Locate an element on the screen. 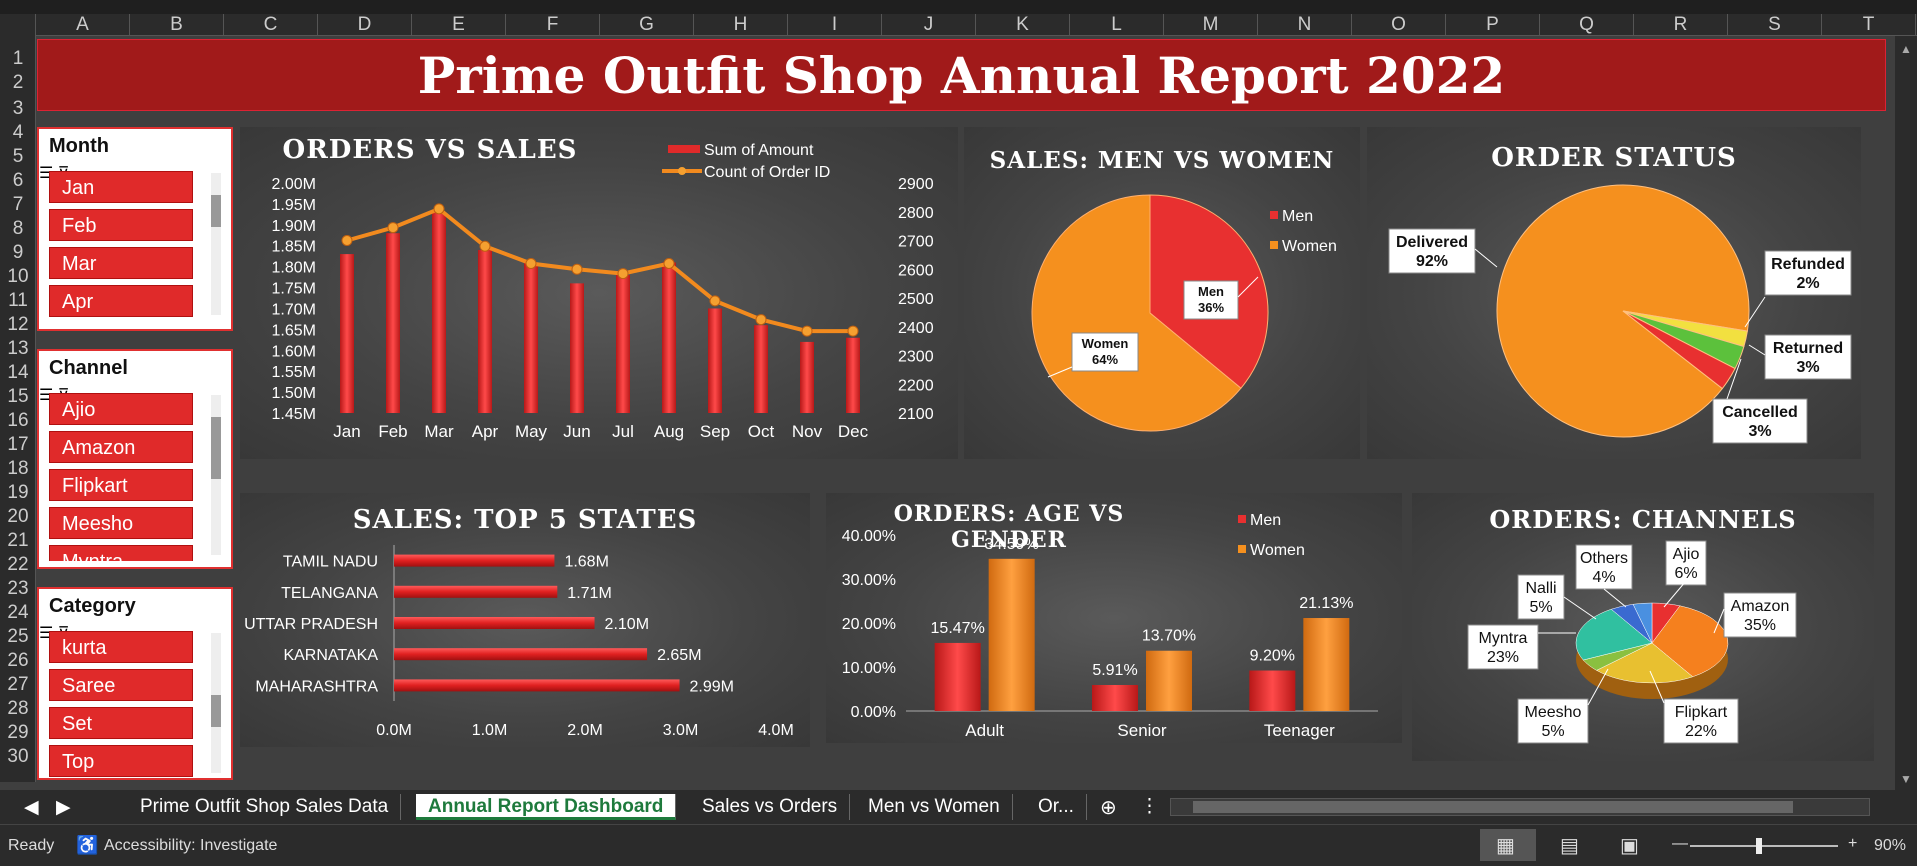 This screenshot has height=866, width=1917. slicer-item: kurta is located at coordinates (121, 647).